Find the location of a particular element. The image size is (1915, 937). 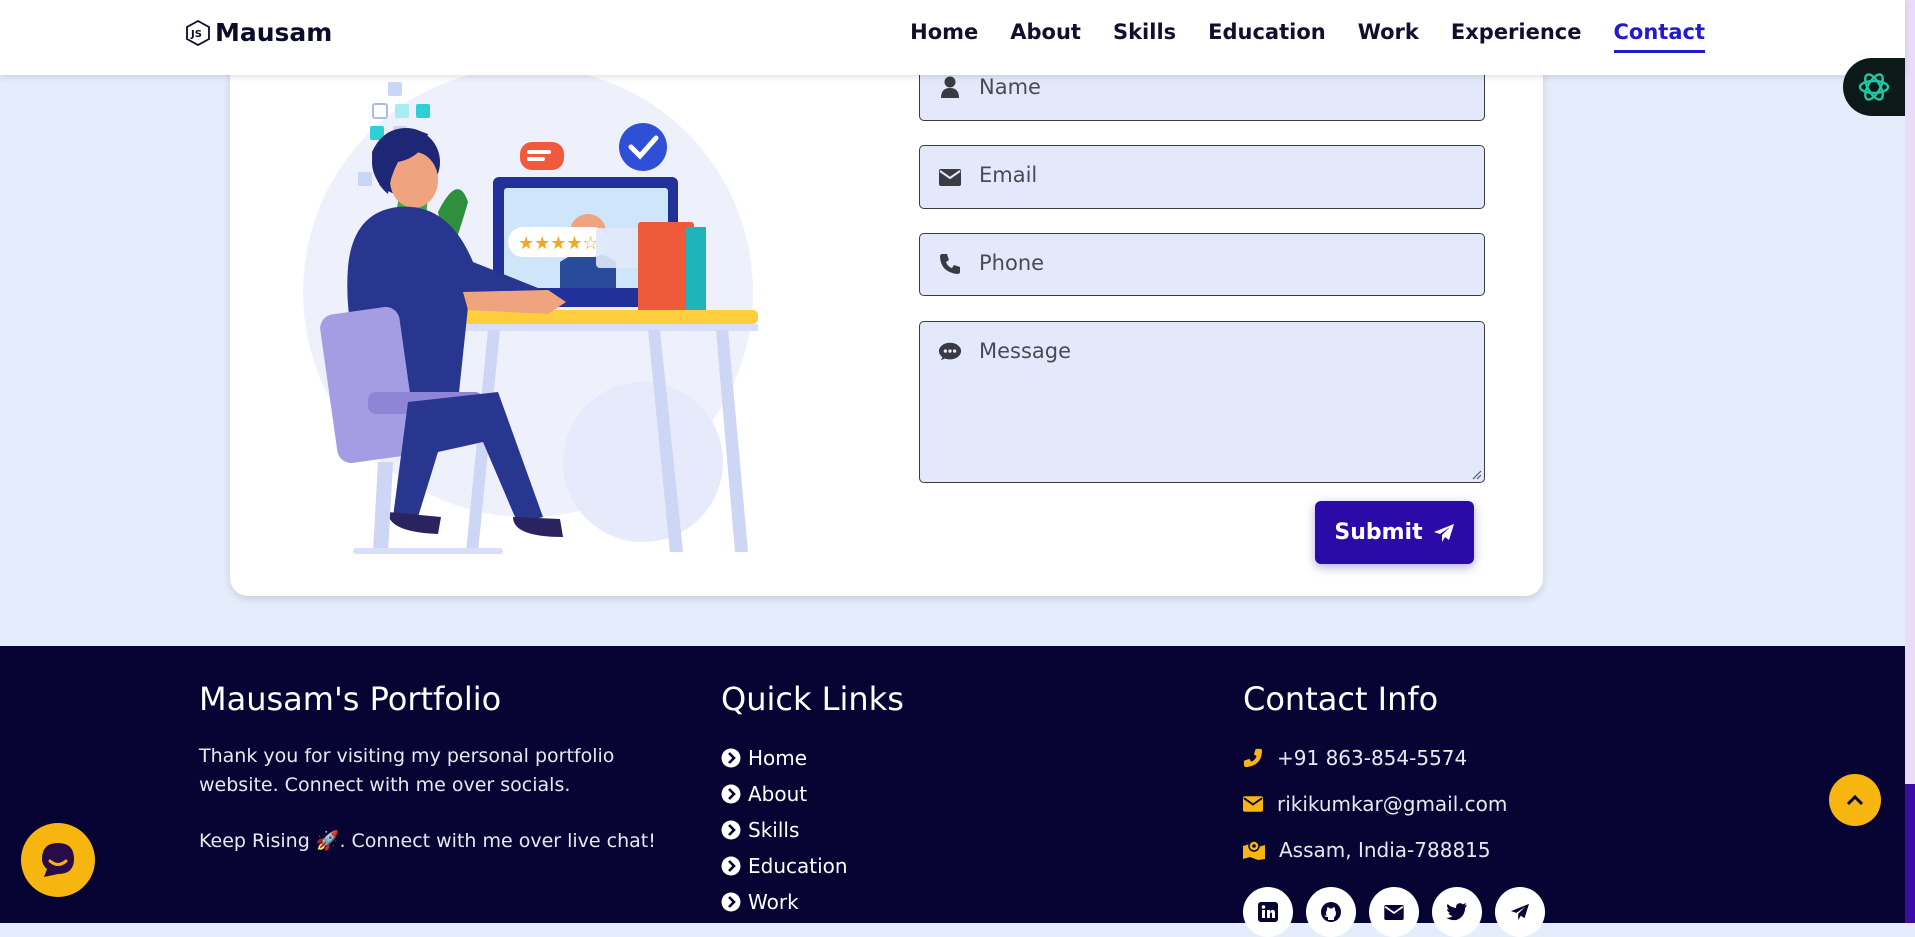

openai-icon is located at coordinates (1874, 87).